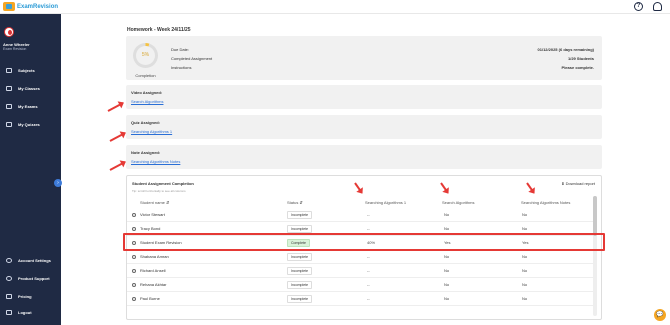 The width and height of the screenshot is (670, 325). I want to click on highlight-box, so click(364, 242).